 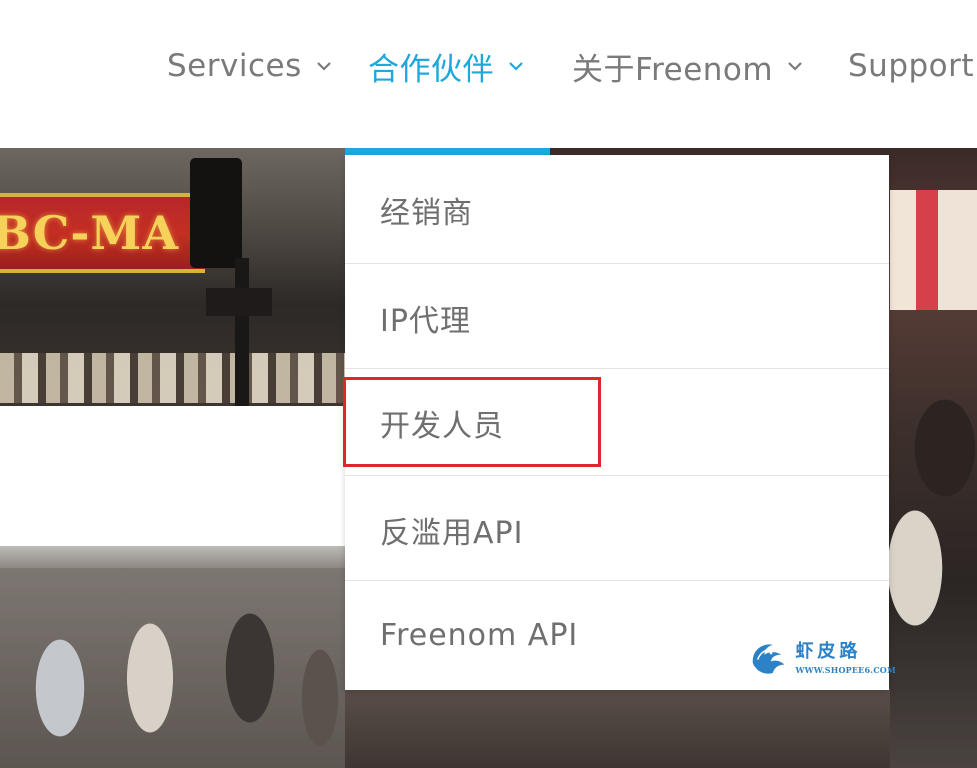 What do you see at coordinates (845, 669) in the screenshot?
I see `watermark-url: WWW.SHOPEE6.COM` at bounding box center [845, 669].